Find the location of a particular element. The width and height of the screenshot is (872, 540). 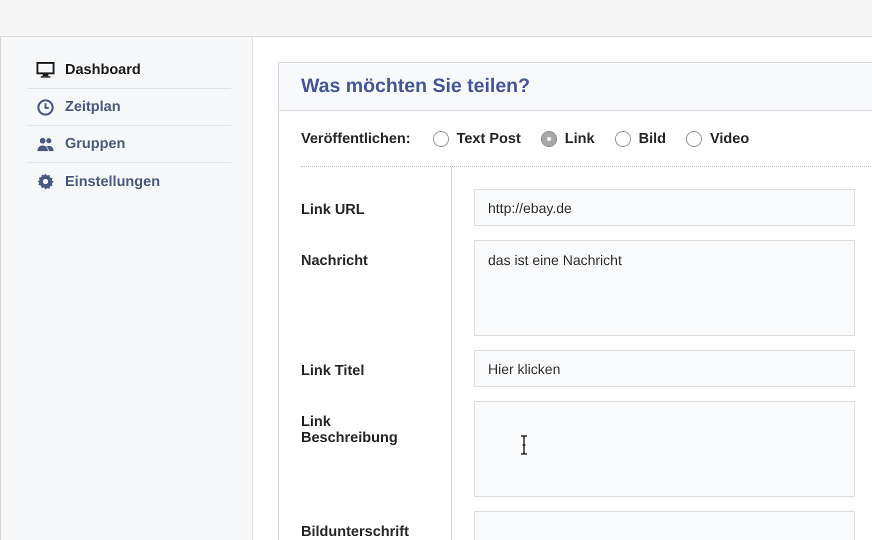

sidebar-item: Dashboard is located at coordinates (129, 70).